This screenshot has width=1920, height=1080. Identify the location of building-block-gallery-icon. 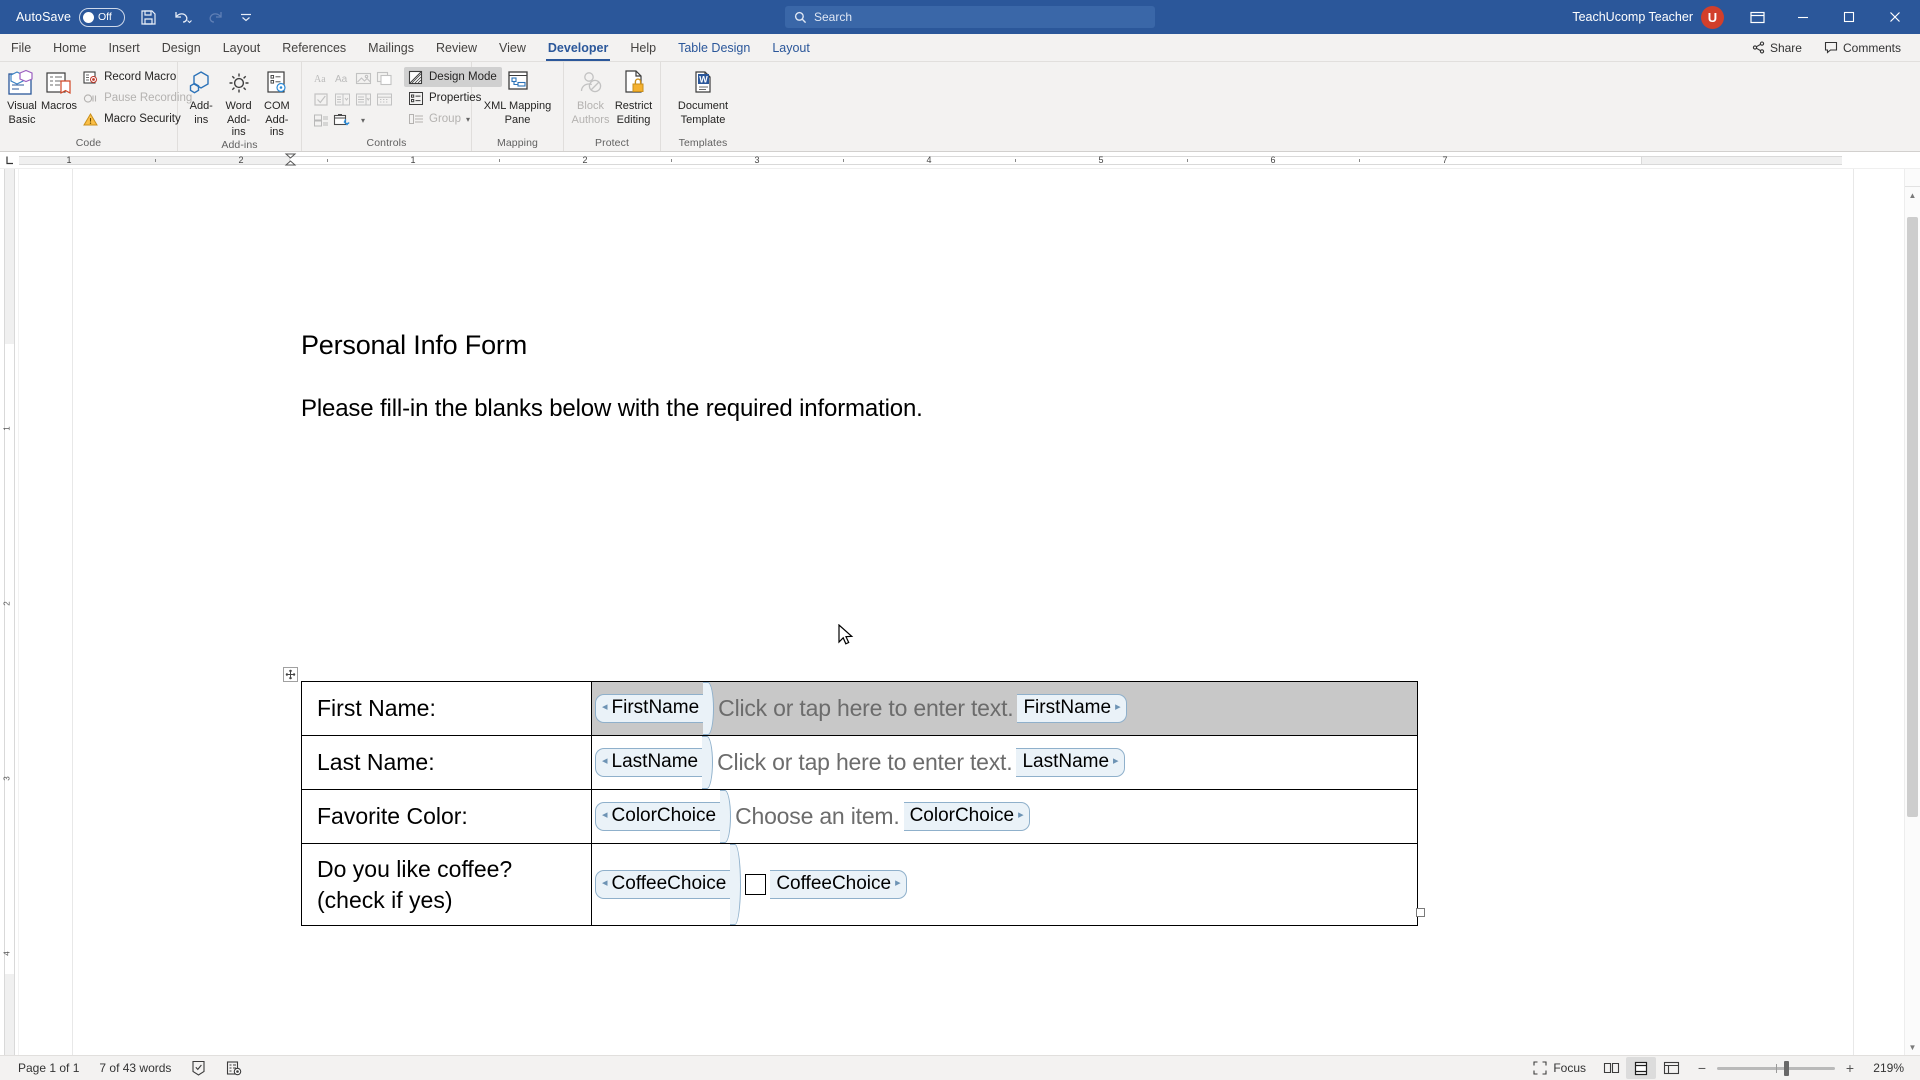
(384, 78).